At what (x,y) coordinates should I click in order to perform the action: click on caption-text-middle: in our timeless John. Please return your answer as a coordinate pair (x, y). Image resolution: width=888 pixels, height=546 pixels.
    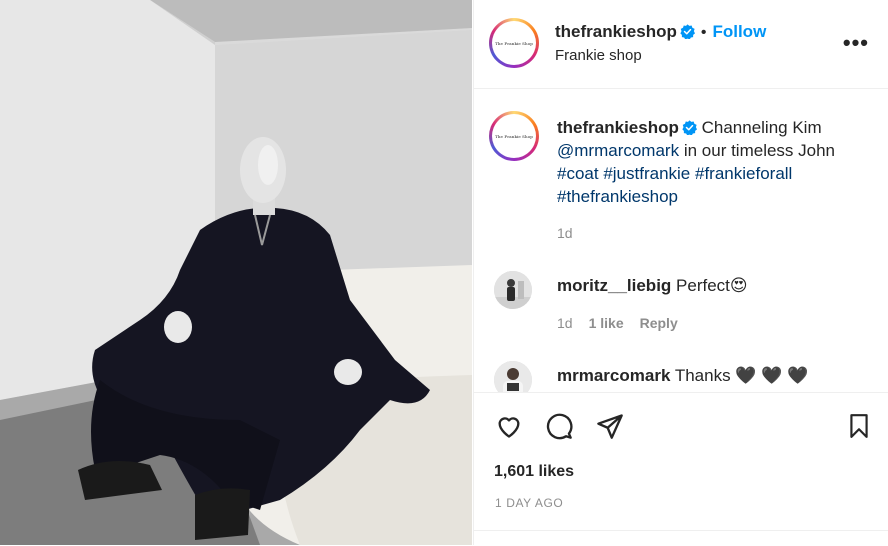
    Looking at the image, I should click on (759, 150).